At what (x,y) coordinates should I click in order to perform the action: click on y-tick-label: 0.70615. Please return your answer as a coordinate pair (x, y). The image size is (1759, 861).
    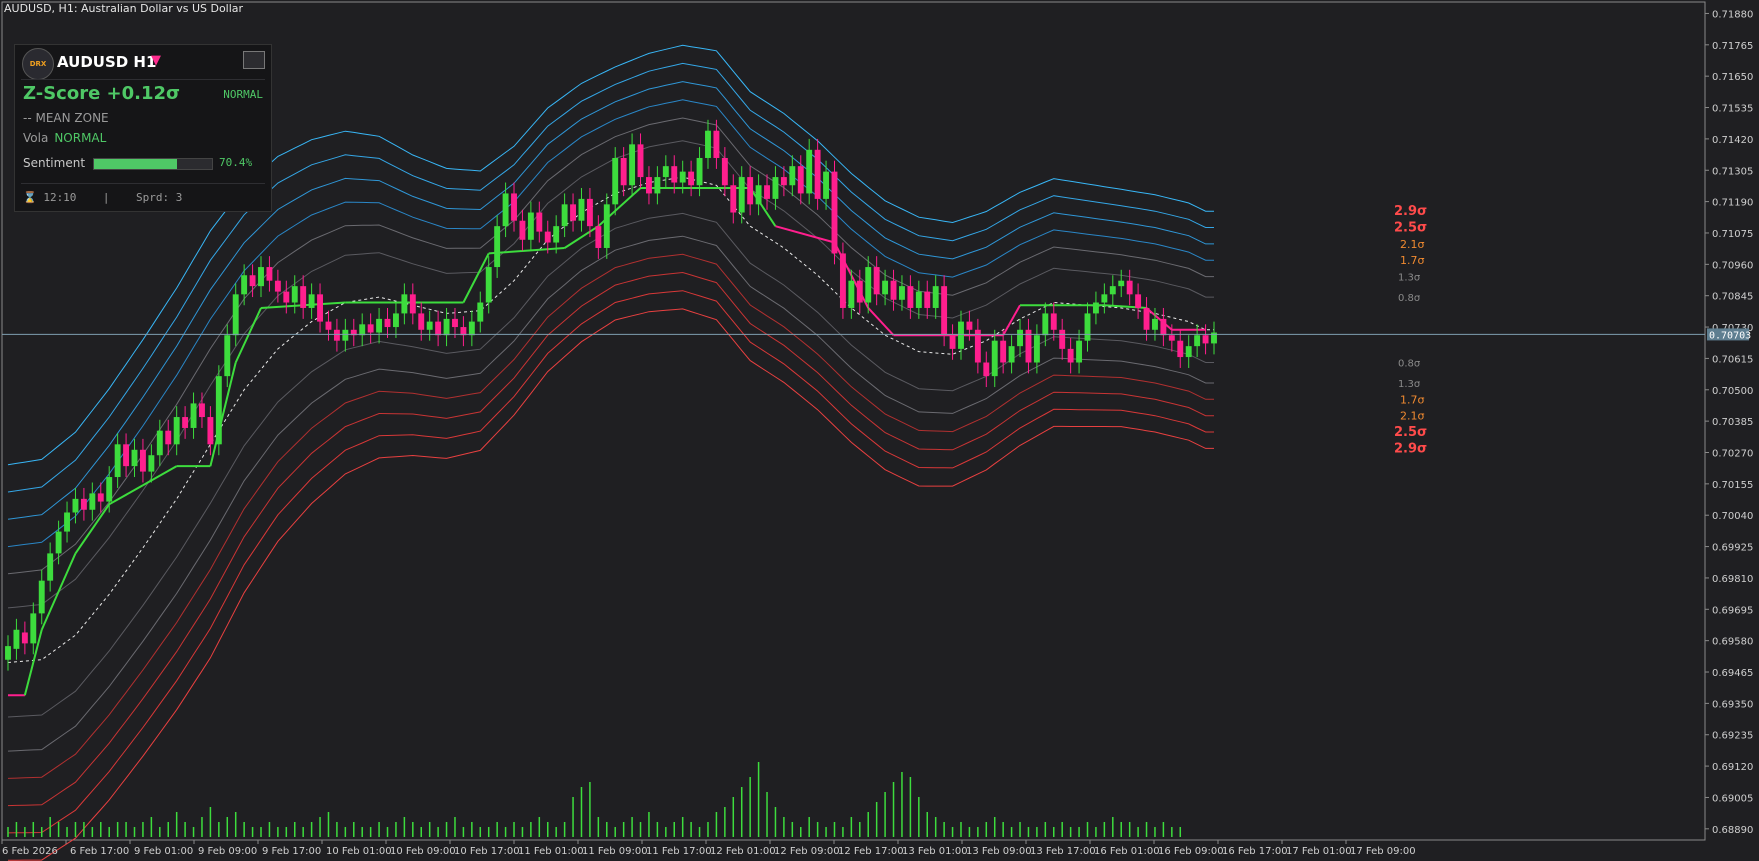
    Looking at the image, I should click on (1732, 359).